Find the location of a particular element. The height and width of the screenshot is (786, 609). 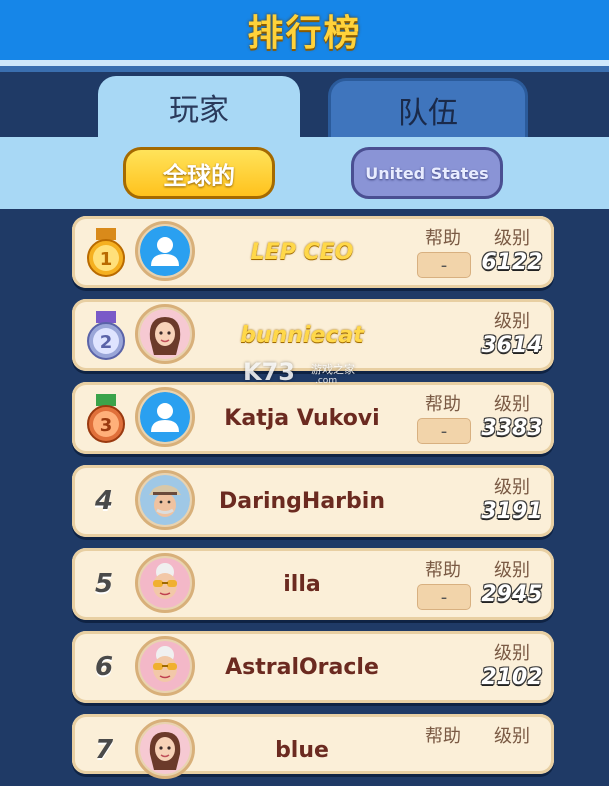

leaderboard-row: 6 AstralOracle 级别 2102 is located at coordinates (313, 667).